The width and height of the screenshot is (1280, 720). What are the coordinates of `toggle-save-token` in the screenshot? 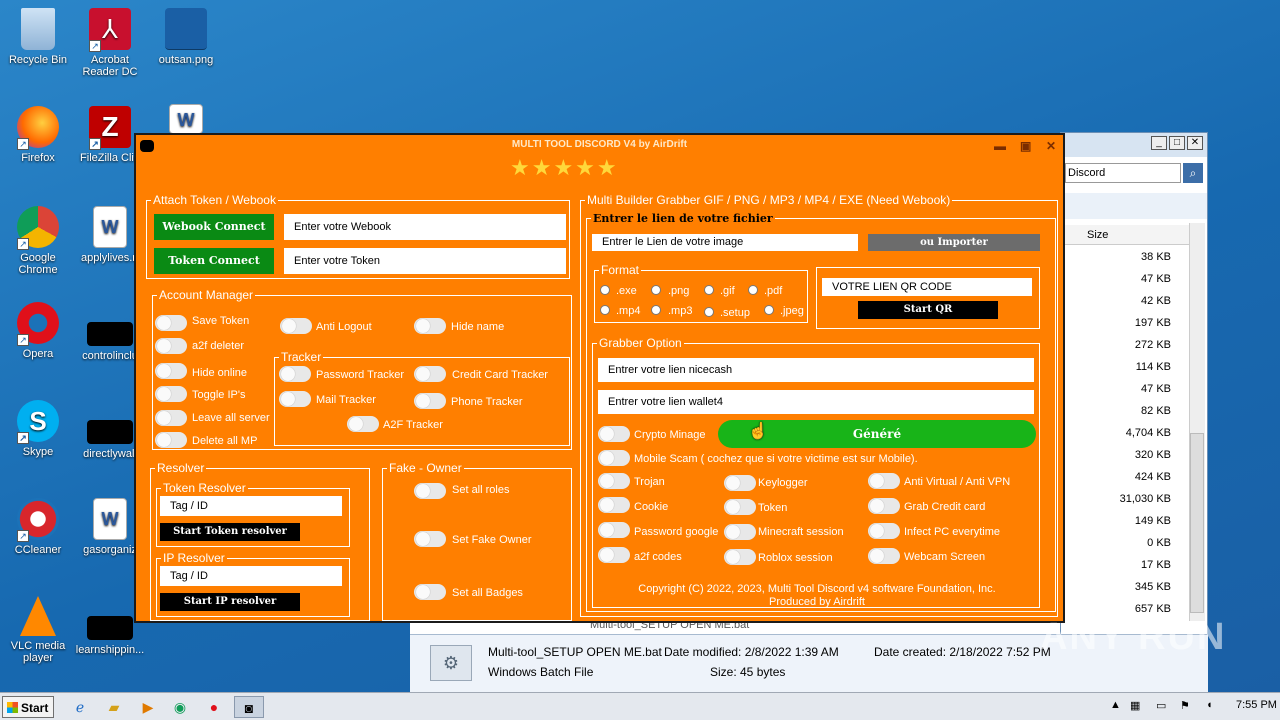 It's located at (171, 323).